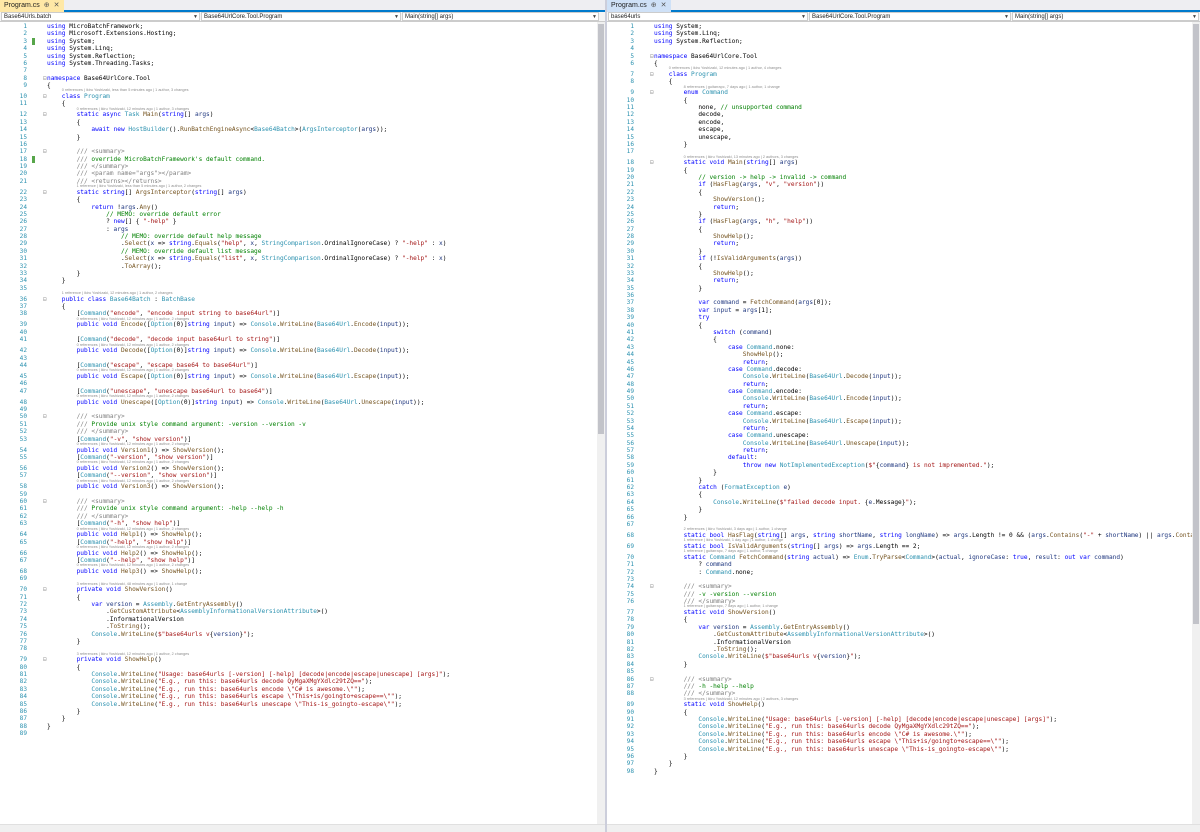  Describe the element at coordinates (703, 572) in the screenshot. I see `code-line: : Command.none;` at that location.